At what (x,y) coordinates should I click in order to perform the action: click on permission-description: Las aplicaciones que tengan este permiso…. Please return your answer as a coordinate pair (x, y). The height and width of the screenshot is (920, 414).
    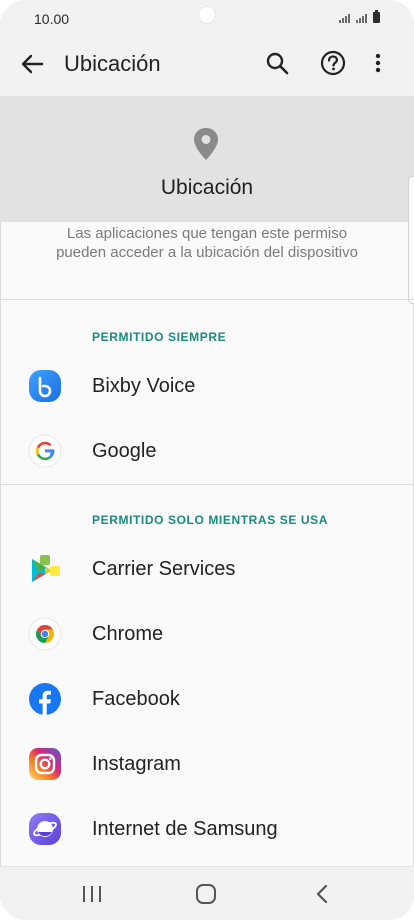
    Looking at the image, I should click on (207, 243).